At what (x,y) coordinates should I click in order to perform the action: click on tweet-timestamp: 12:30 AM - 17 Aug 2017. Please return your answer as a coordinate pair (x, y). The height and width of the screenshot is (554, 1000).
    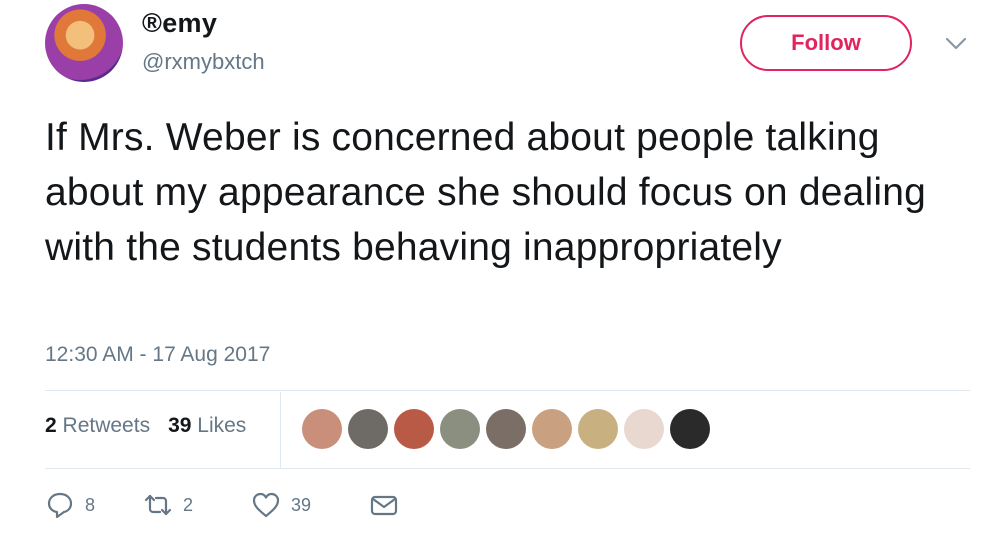
    Looking at the image, I should click on (157, 355).